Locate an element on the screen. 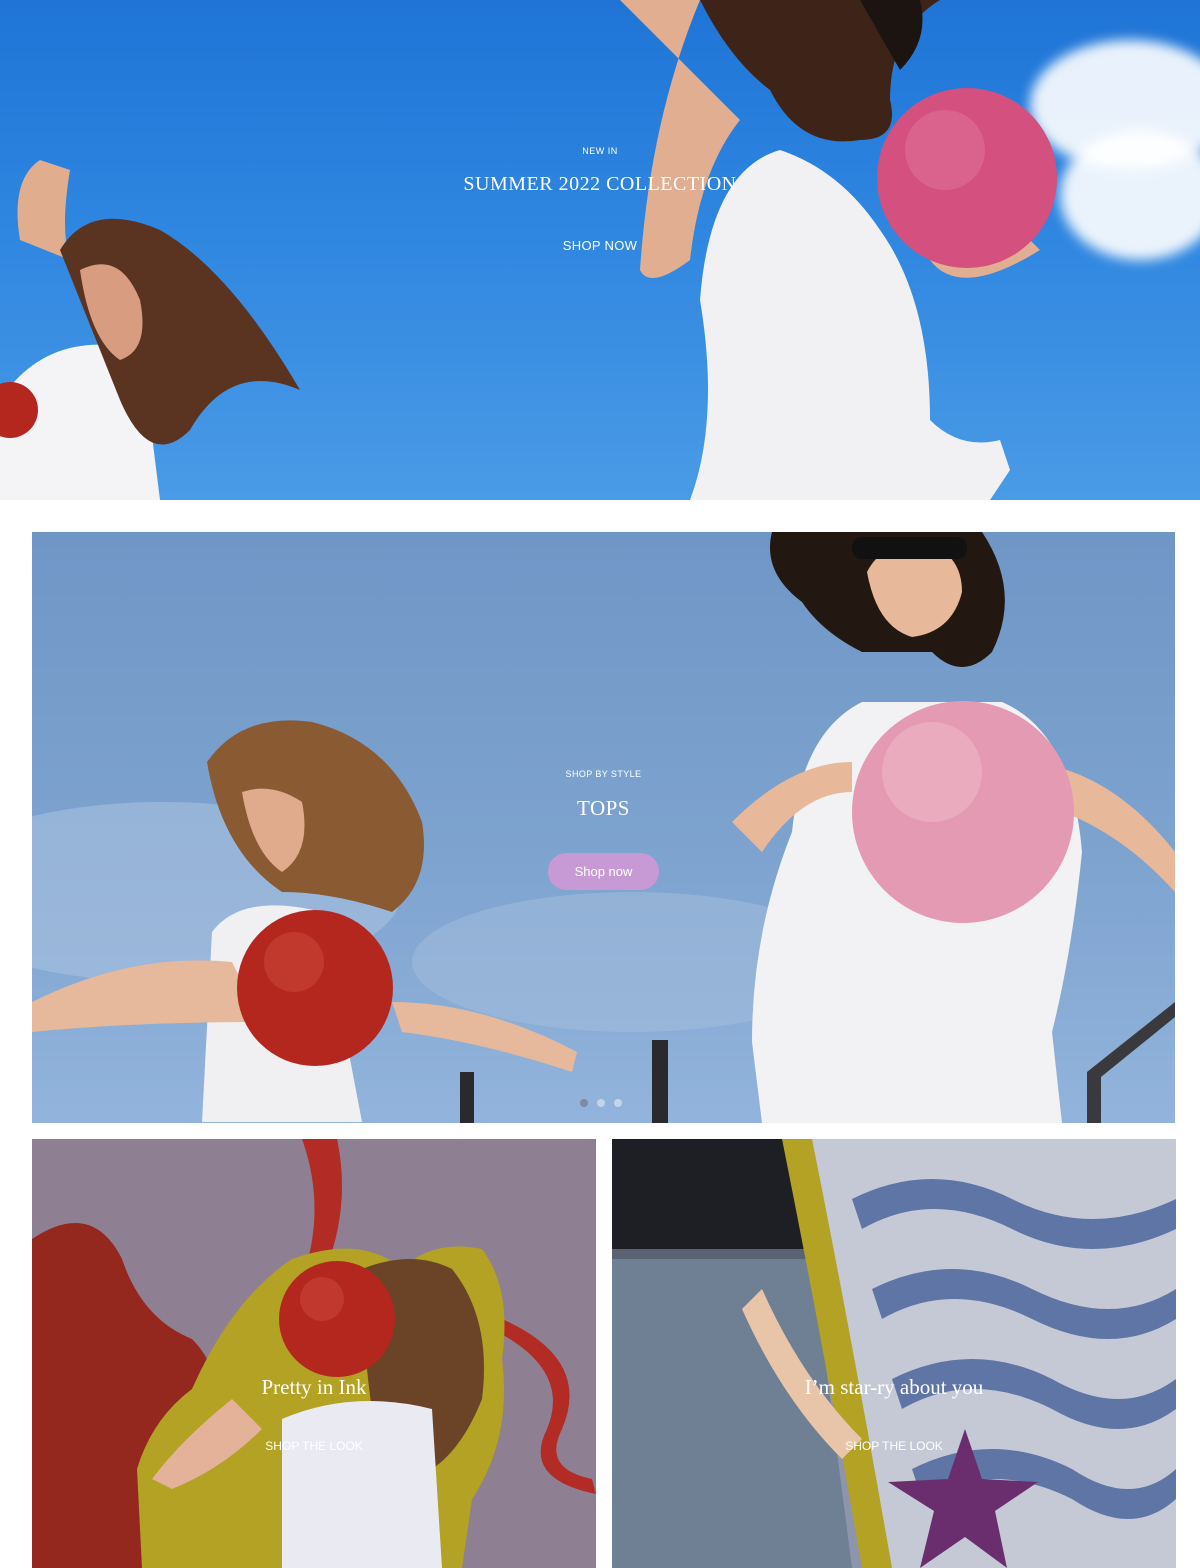 This screenshot has width=1200, height=1568. star-ry-title: I’m star-ry about you is located at coordinates (894, 1387).